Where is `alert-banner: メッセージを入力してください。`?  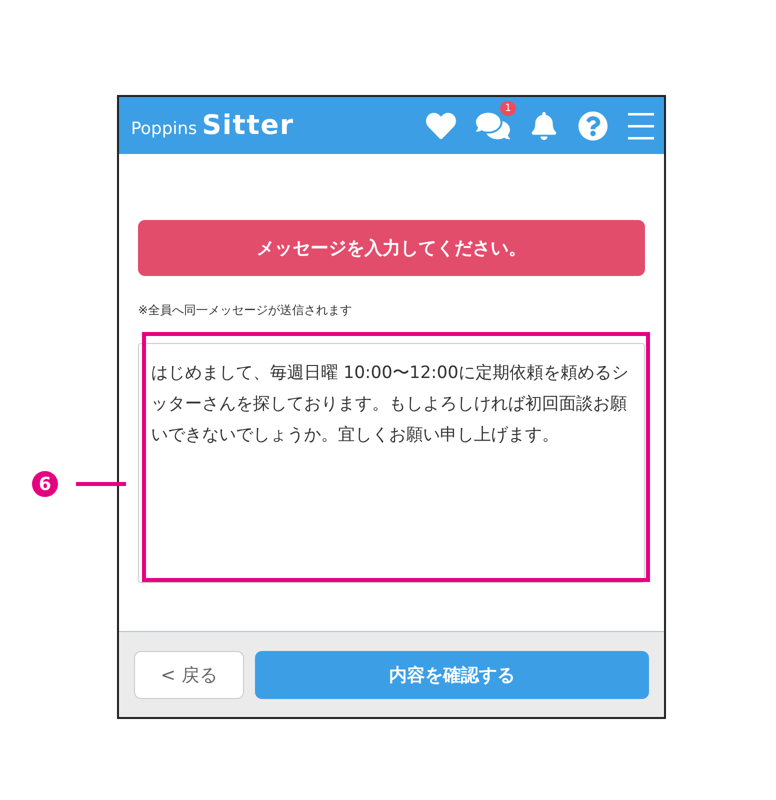
alert-banner: メッセージを入力してください。 is located at coordinates (391, 248).